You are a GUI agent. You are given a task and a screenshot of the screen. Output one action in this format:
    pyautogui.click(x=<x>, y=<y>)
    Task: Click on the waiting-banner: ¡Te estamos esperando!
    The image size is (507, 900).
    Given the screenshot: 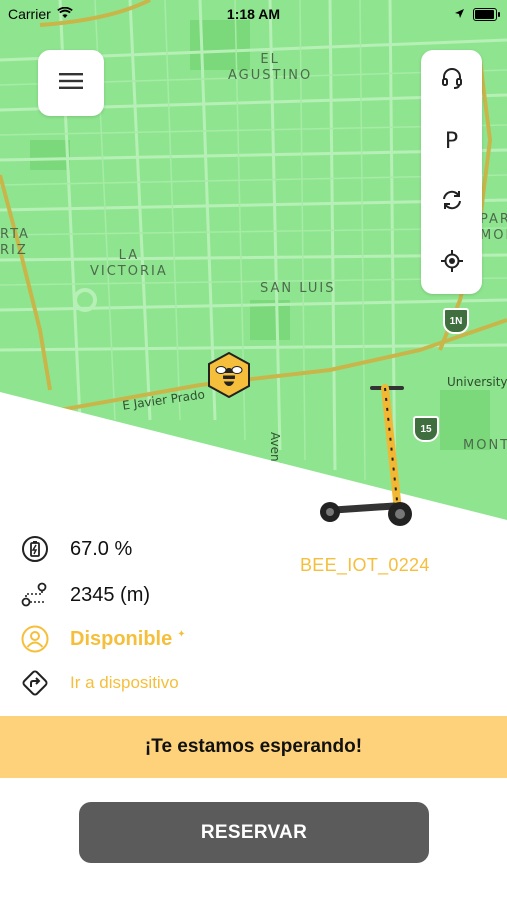 What is the action you would take?
    pyautogui.click(x=253, y=747)
    